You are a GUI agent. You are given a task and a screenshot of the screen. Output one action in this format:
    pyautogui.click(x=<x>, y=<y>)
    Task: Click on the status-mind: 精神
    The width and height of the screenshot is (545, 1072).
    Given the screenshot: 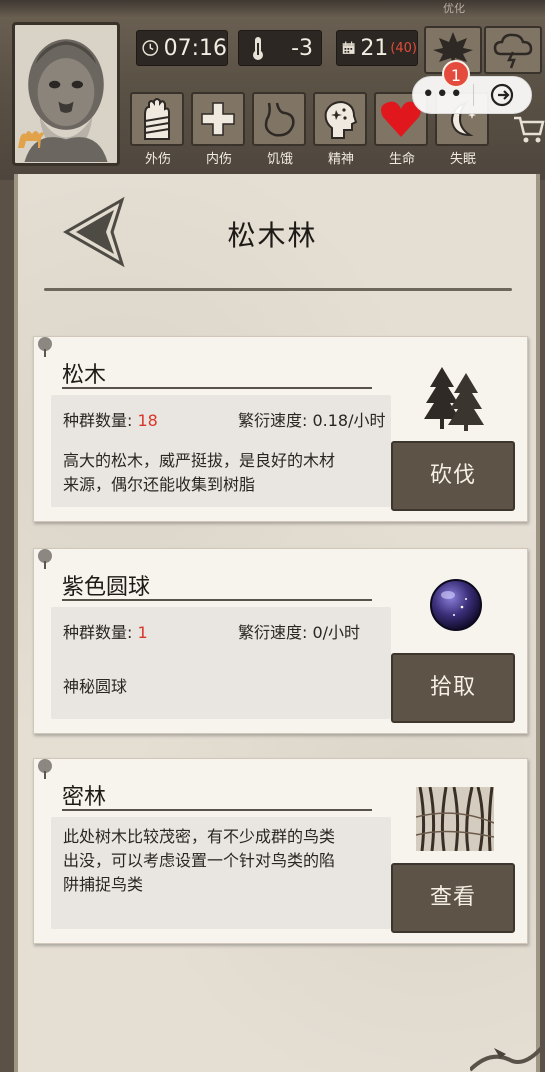 What is the action you would take?
    pyautogui.click(x=341, y=132)
    